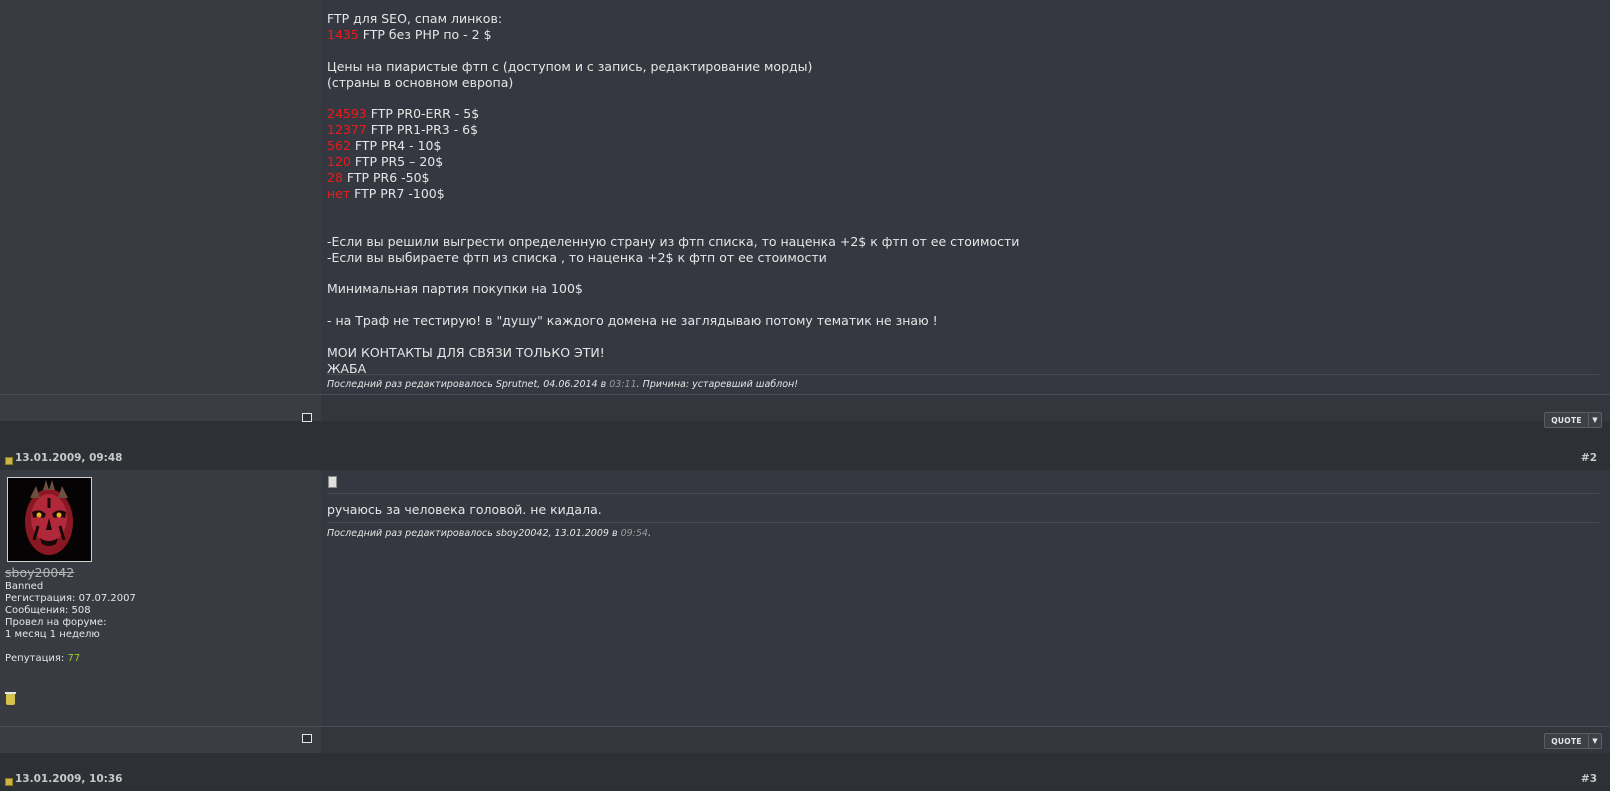 The height and width of the screenshot is (791, 1610). What do you see at coordinates (74, 658) in the screenshot?
I see `post2-rep-value: 77` at bounding box center [74, 658].